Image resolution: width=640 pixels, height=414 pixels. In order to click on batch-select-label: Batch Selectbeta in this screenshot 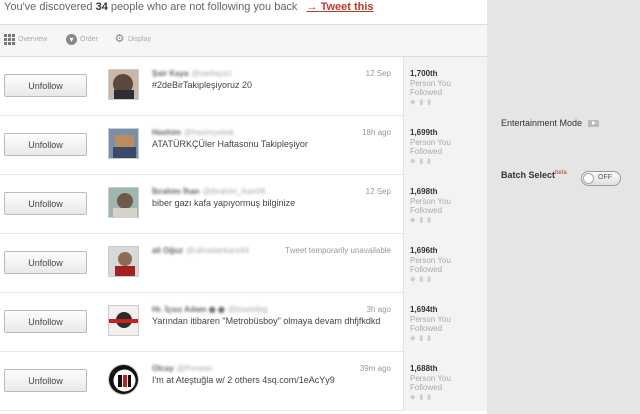, I will do `click(534, 175)`.